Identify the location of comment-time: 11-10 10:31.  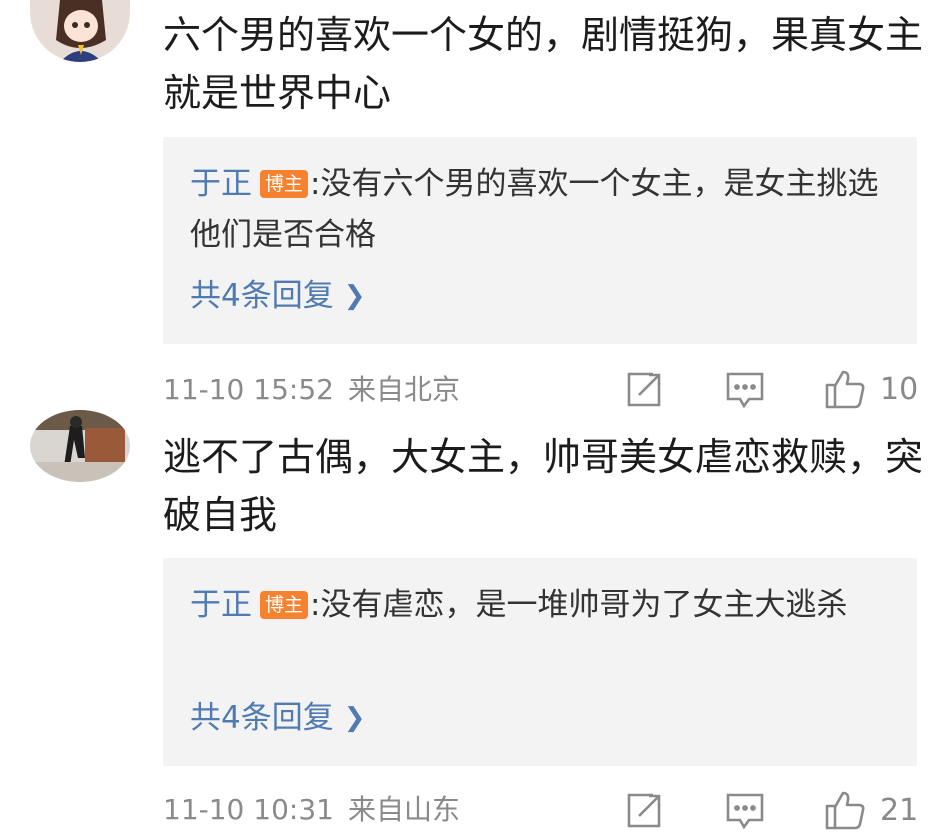
(248, 809).